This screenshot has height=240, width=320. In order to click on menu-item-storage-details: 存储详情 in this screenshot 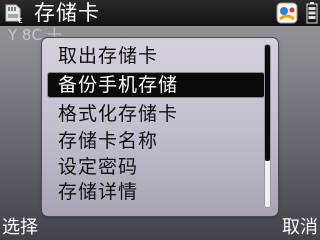, I will do `click(156, 192)`.